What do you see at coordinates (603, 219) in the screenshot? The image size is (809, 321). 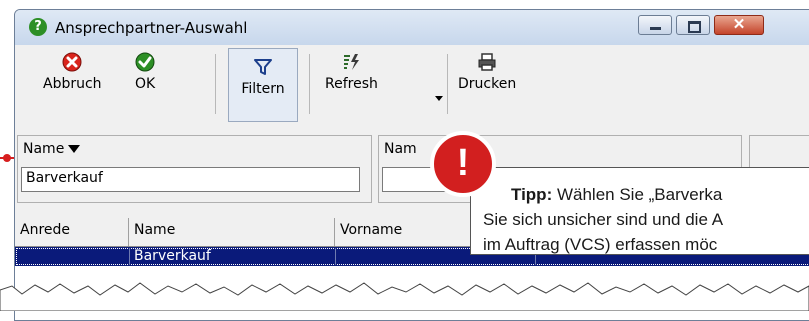 I see `tip-line-2: Sie sich unsicher sind und die A` at bounding box center [603, 219].